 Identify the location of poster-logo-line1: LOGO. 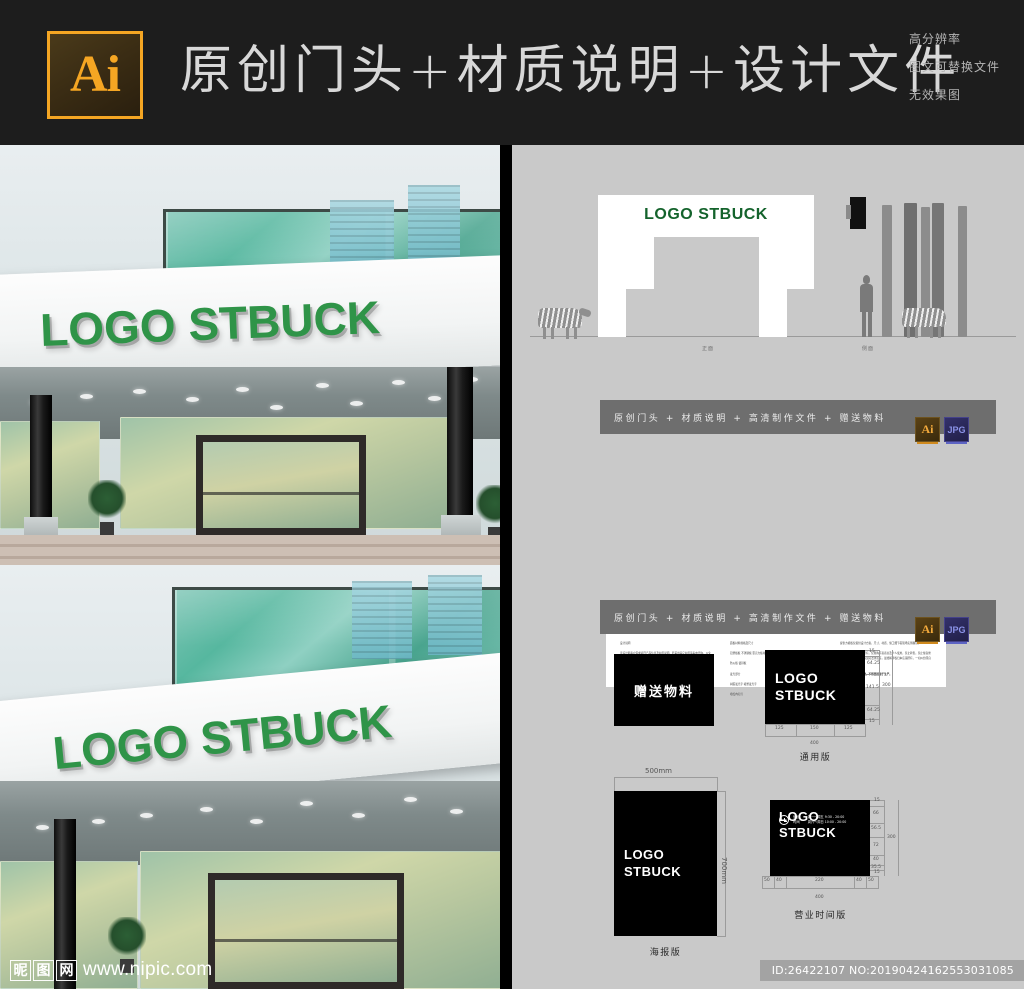
(644, 854).